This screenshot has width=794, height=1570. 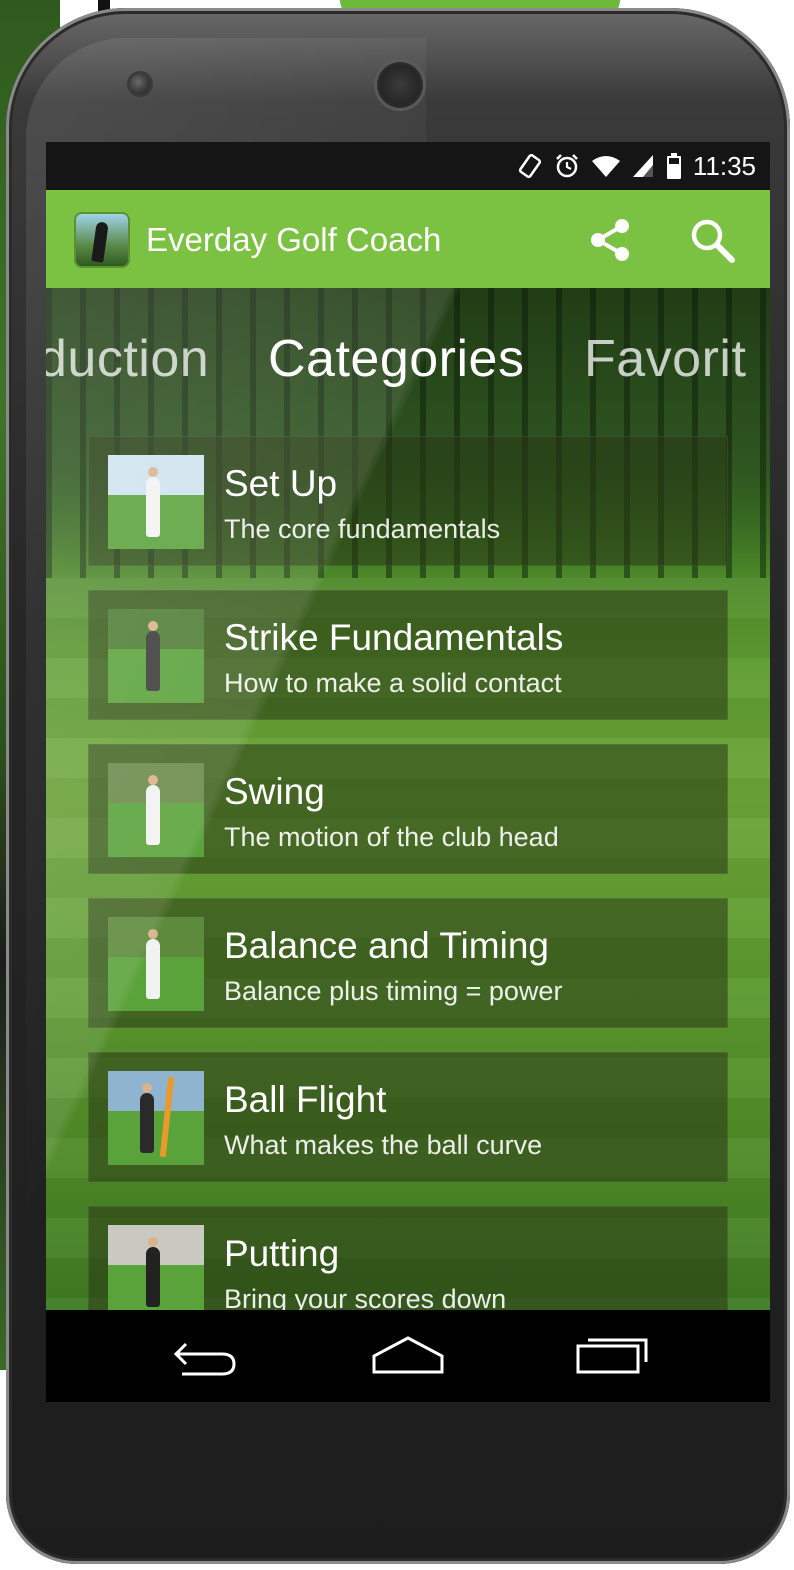 I want to click on category-subtitle: What makes the ball curve, so click(x=383, y=1145).